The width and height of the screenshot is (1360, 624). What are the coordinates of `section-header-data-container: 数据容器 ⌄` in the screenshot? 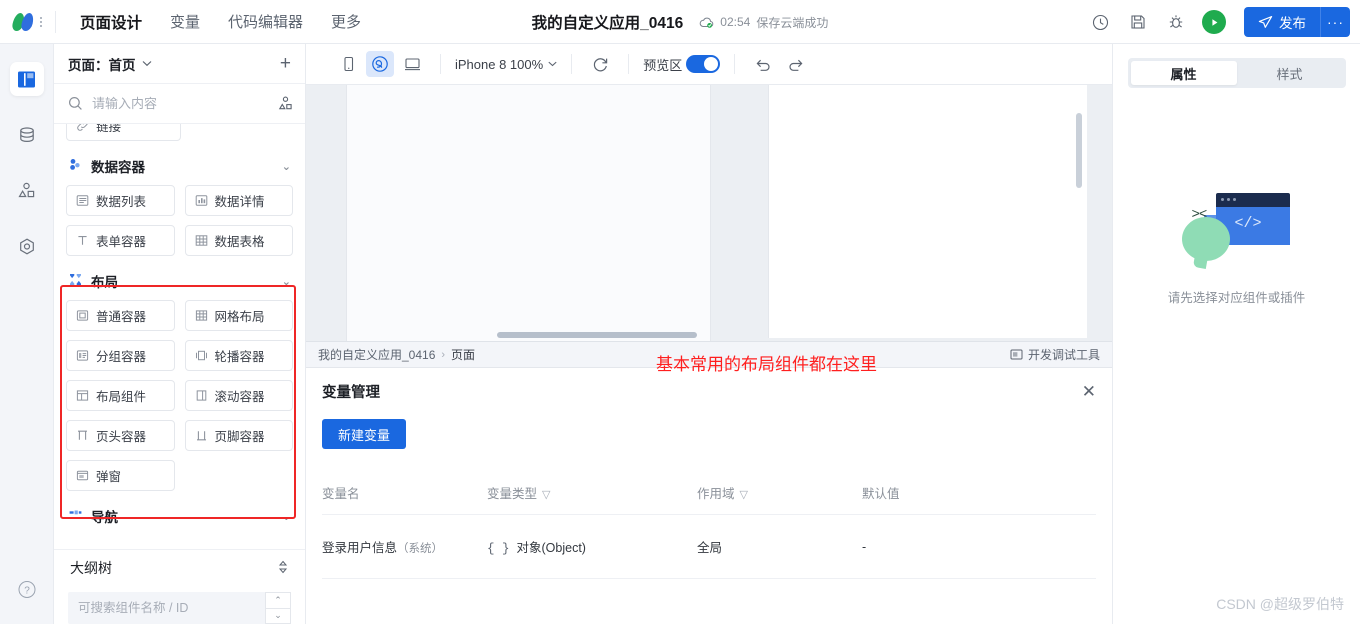 It's located at (179, 166).